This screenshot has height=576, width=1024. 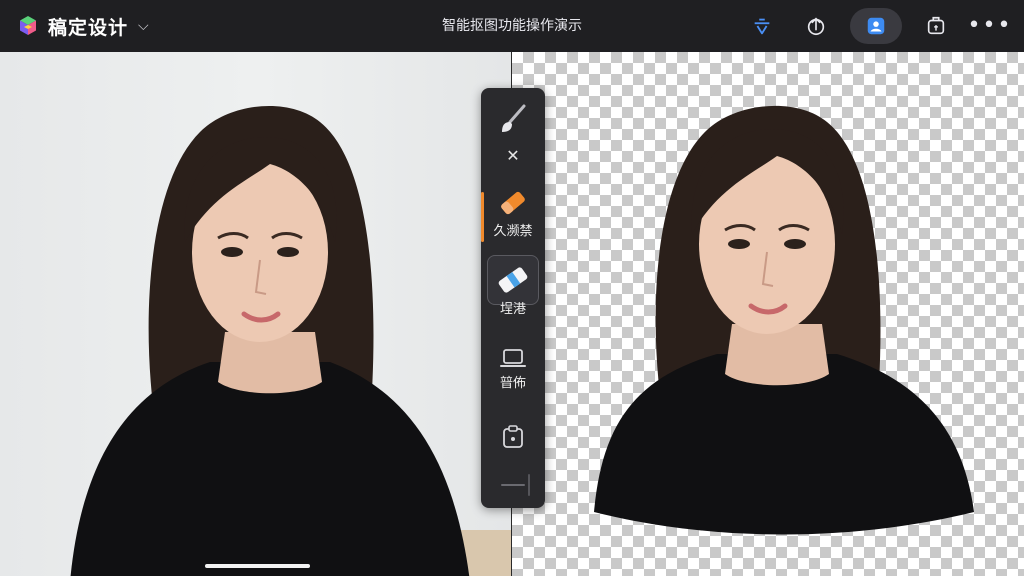 I want to click on brand-logo-icon, so click(x=28, y=25).